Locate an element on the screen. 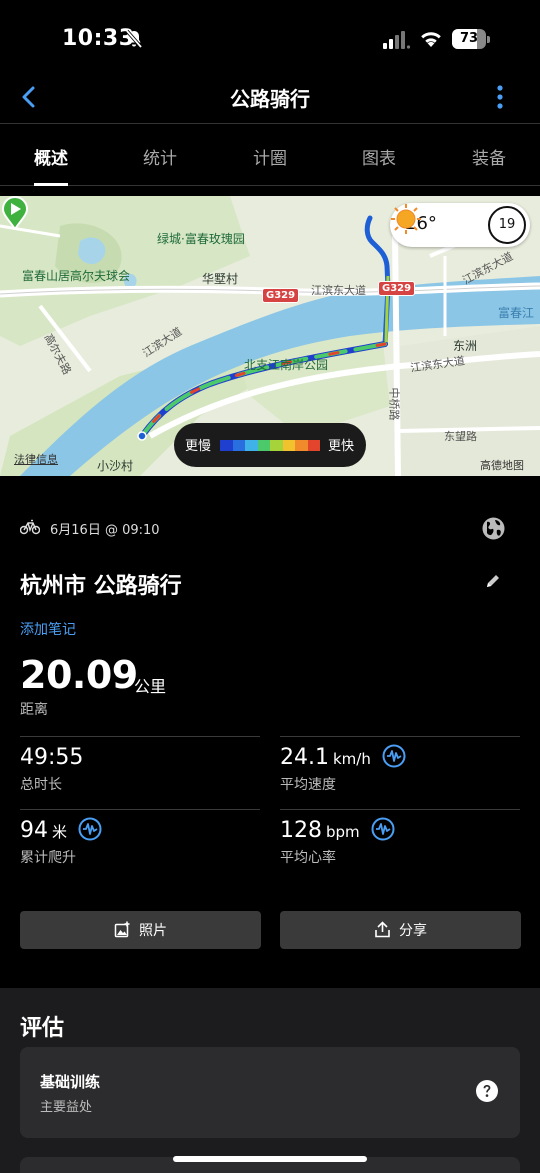  stat-label: 总时长 is located at coordinates (41, 785).